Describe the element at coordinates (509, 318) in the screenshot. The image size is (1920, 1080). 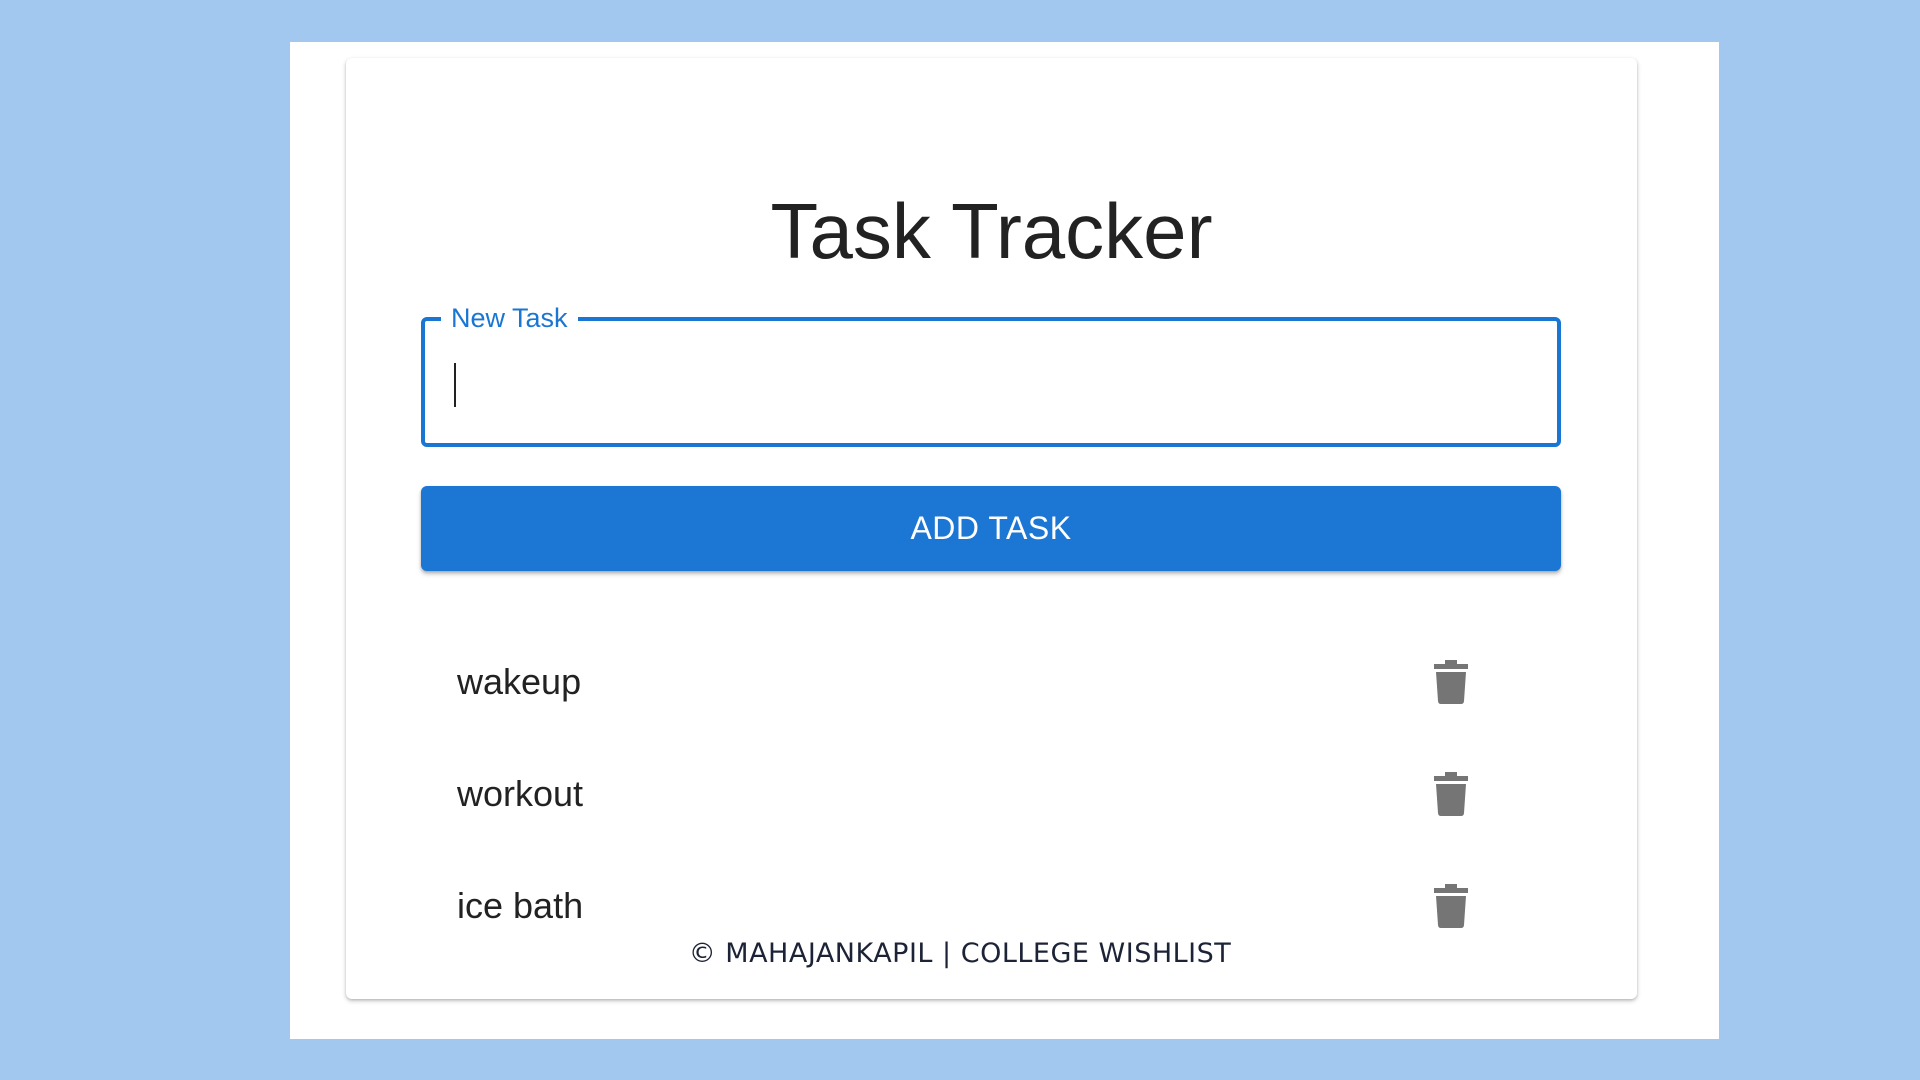
I see `new-task-label: New Task` at that location.